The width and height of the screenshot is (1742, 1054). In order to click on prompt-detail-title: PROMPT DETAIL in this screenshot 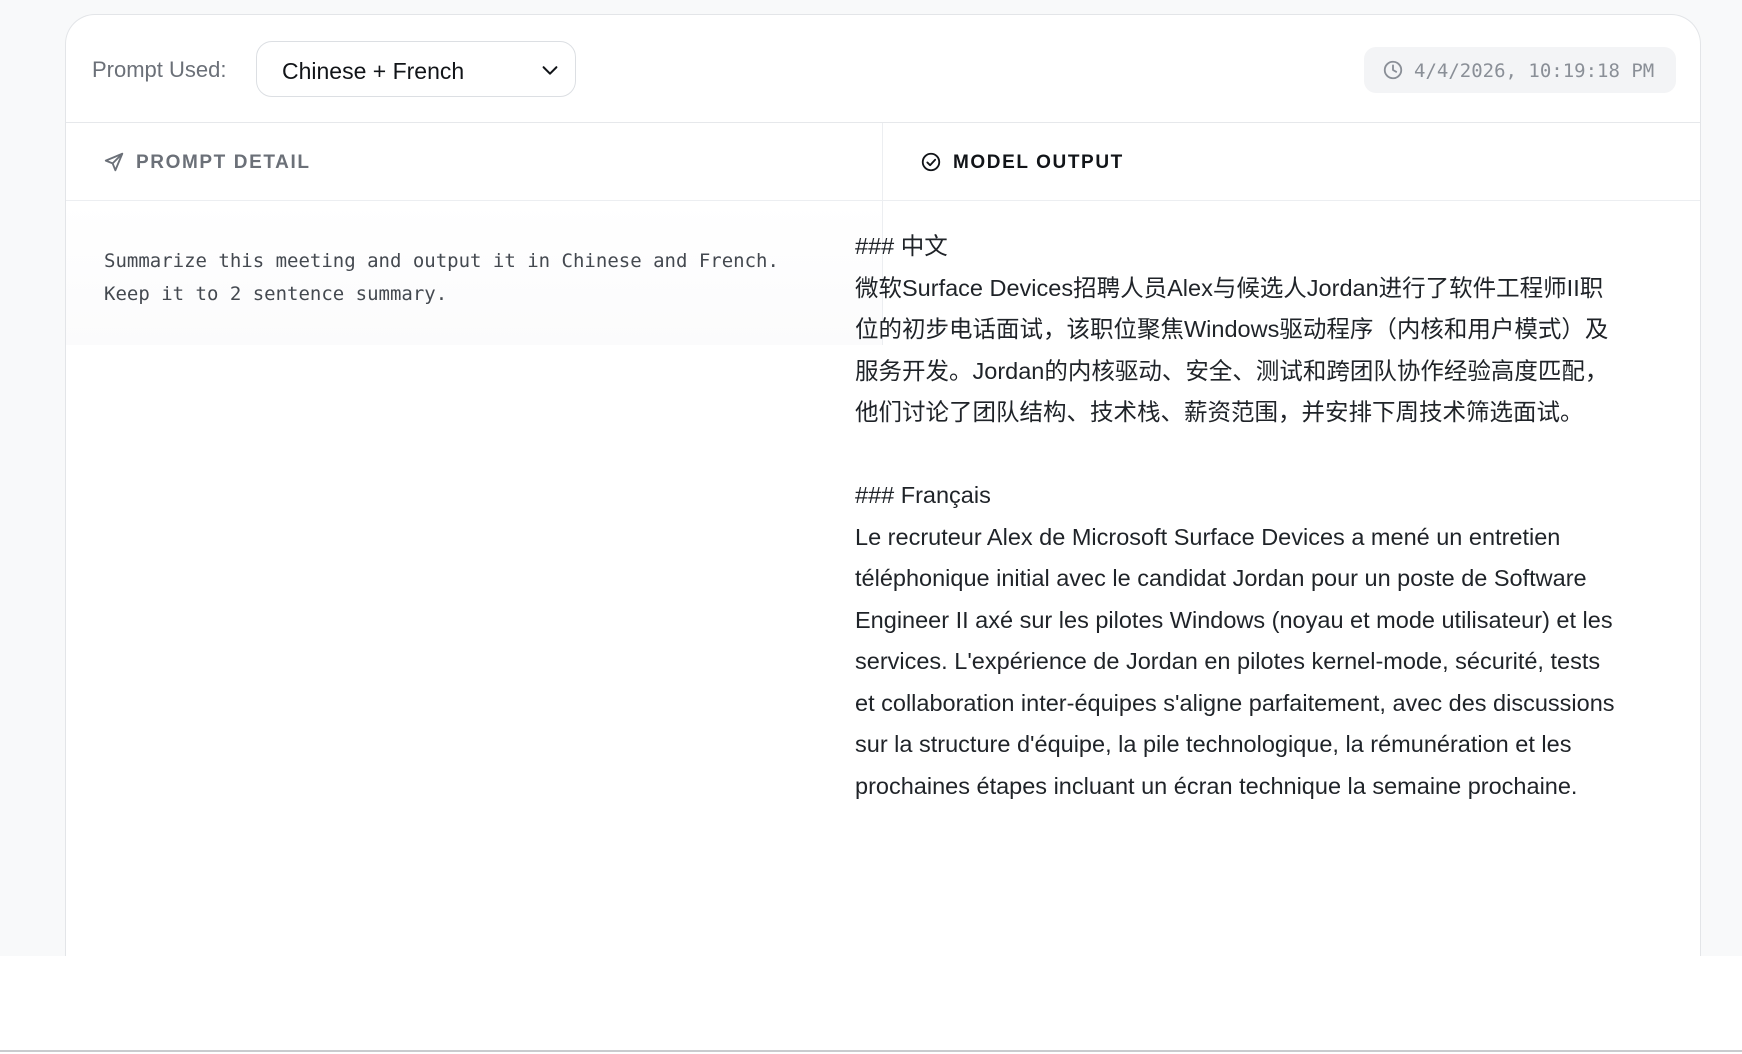, I will do `click(223, 162)`.